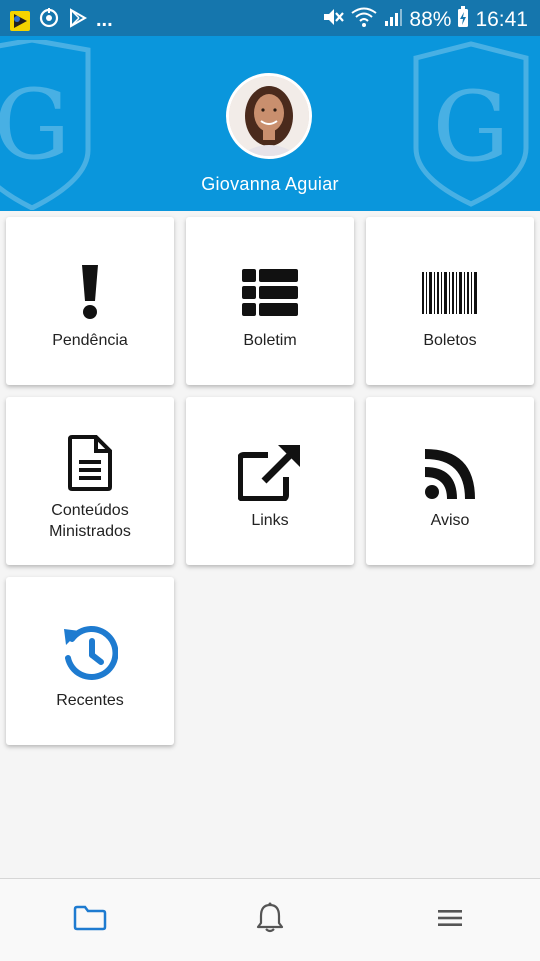 The height and width of the screenshot is (961, 540). What do you see at coordinates (90, 463) in the screenshot?
I see `document-icon` at bounding box center [90, 463].